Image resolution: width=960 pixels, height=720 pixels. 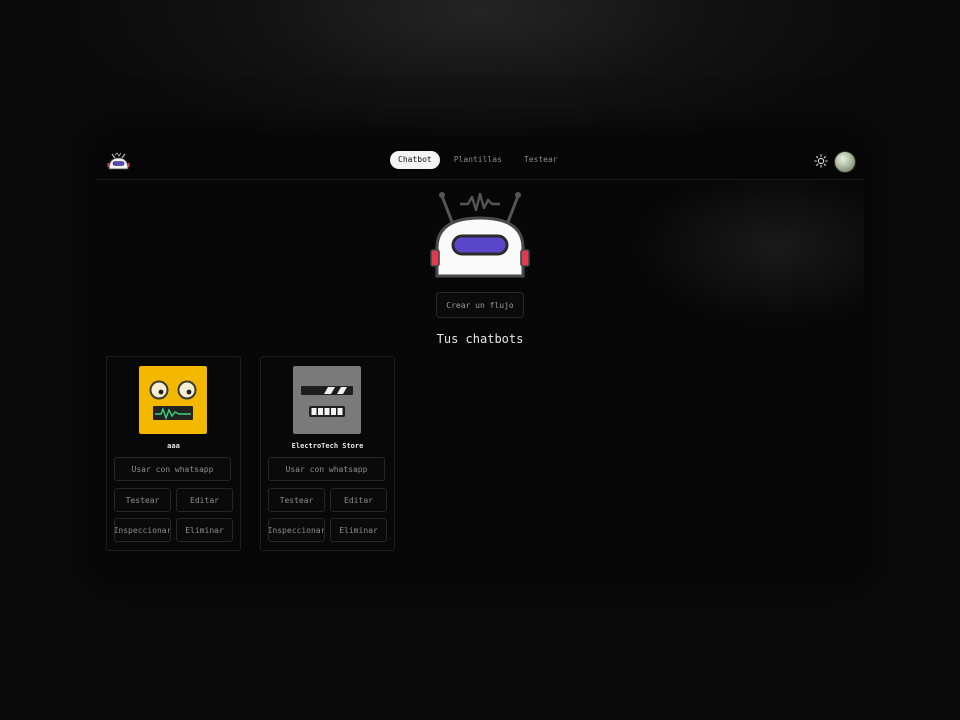 What do you see at coordinates (480, 339) in the screenshot?
I see `section-title: Tus chatbots` at bounding box center [480, 339].